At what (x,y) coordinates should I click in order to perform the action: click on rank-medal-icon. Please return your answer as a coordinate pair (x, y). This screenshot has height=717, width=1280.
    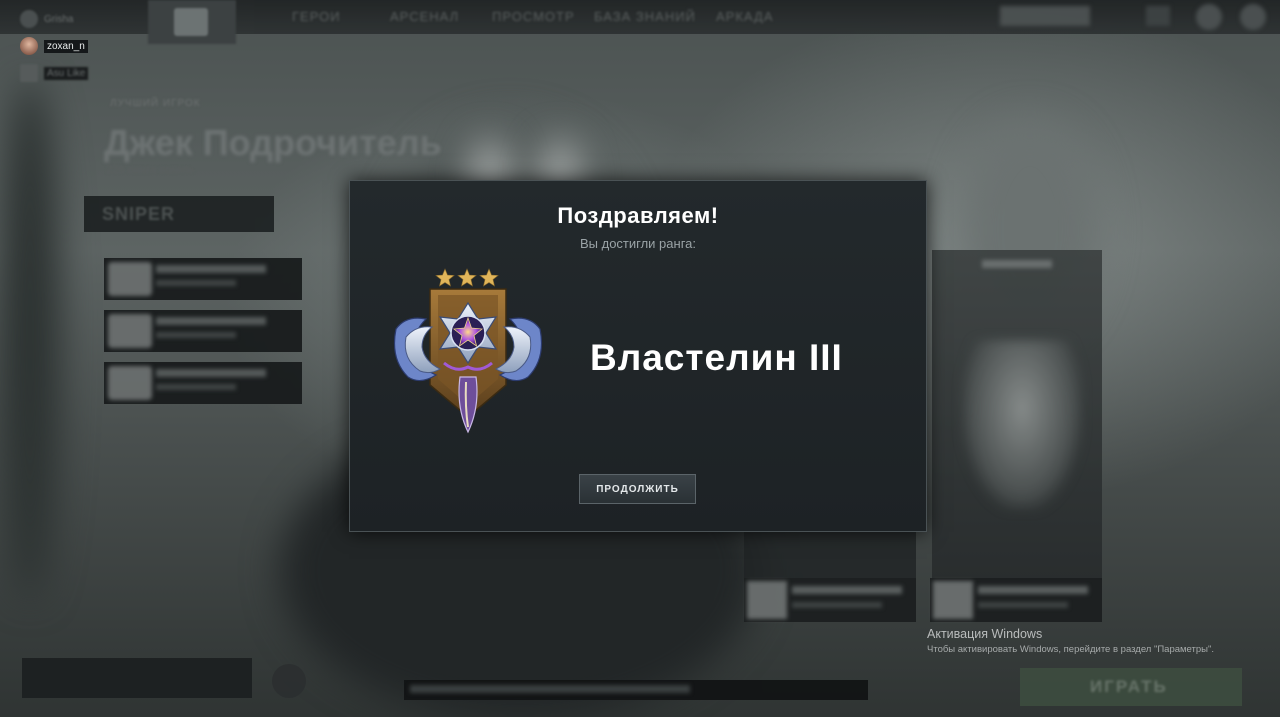
    Looking at the image, I should click on (468, 351).